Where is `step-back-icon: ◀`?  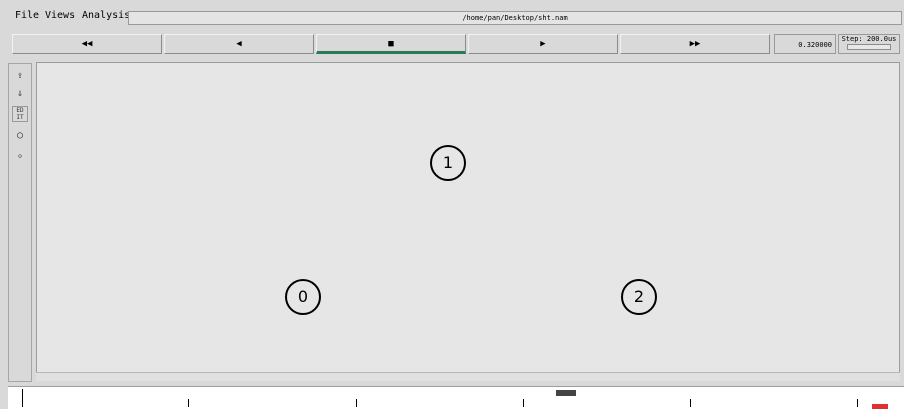
step-back-icon: ◀ is located at coordinates (239, 44).